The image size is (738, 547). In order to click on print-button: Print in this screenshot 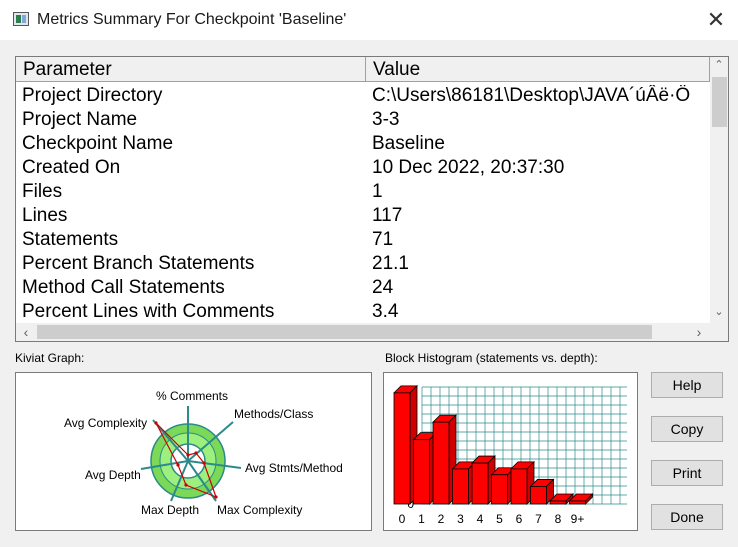, I will do `click(687, 473)`.